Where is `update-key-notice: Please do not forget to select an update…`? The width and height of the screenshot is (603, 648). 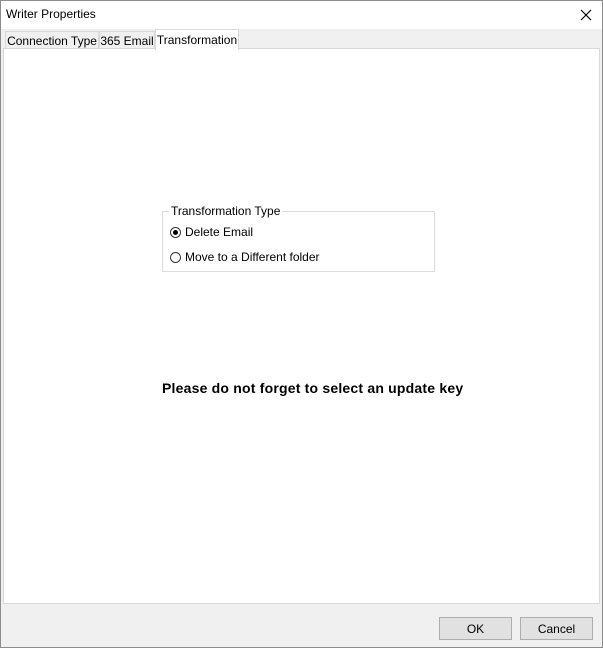
update-key-notice: Please do not forget to select an update… is located at coordinates (313, 388).